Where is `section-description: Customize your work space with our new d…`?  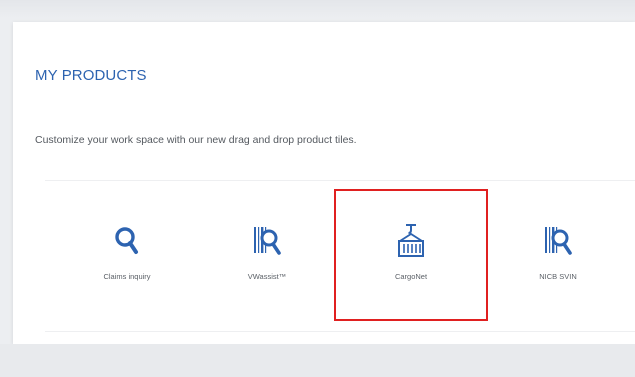
section-description: Customize your work space with our new d… is located at coordinates (196, 140).